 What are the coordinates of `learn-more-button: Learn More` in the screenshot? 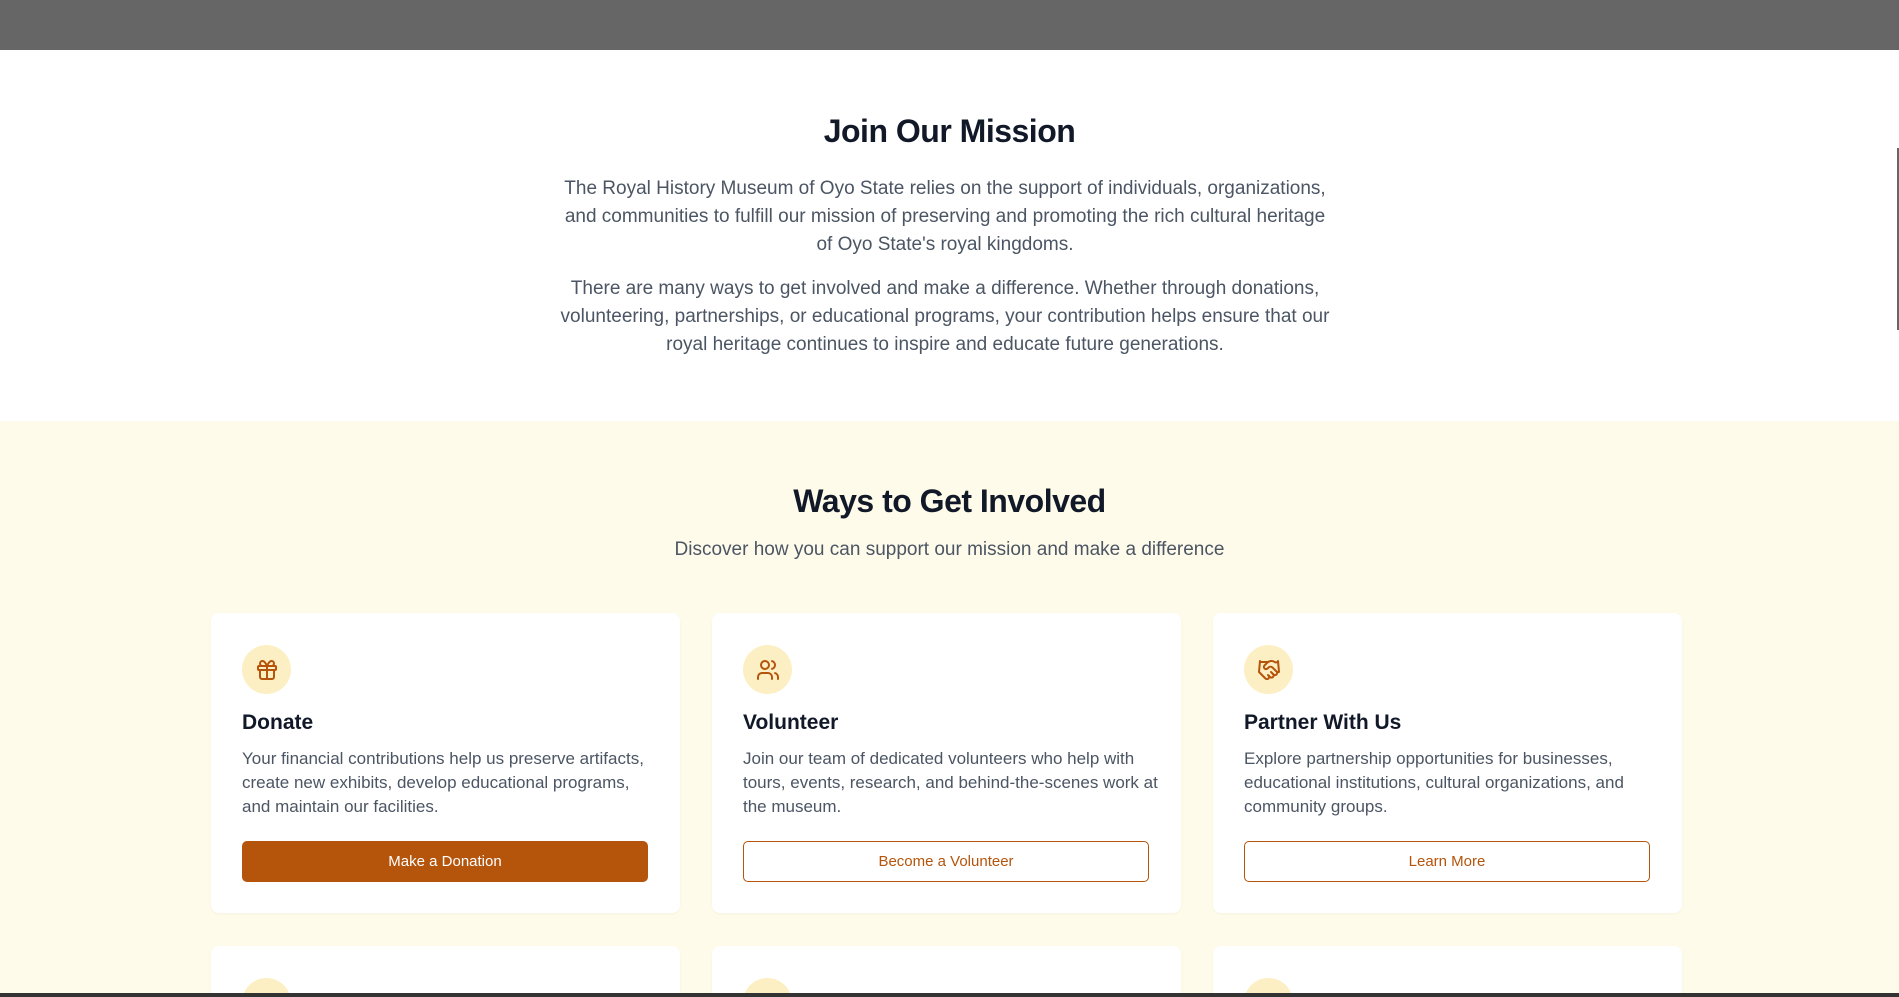 It's located at (1447, 861).